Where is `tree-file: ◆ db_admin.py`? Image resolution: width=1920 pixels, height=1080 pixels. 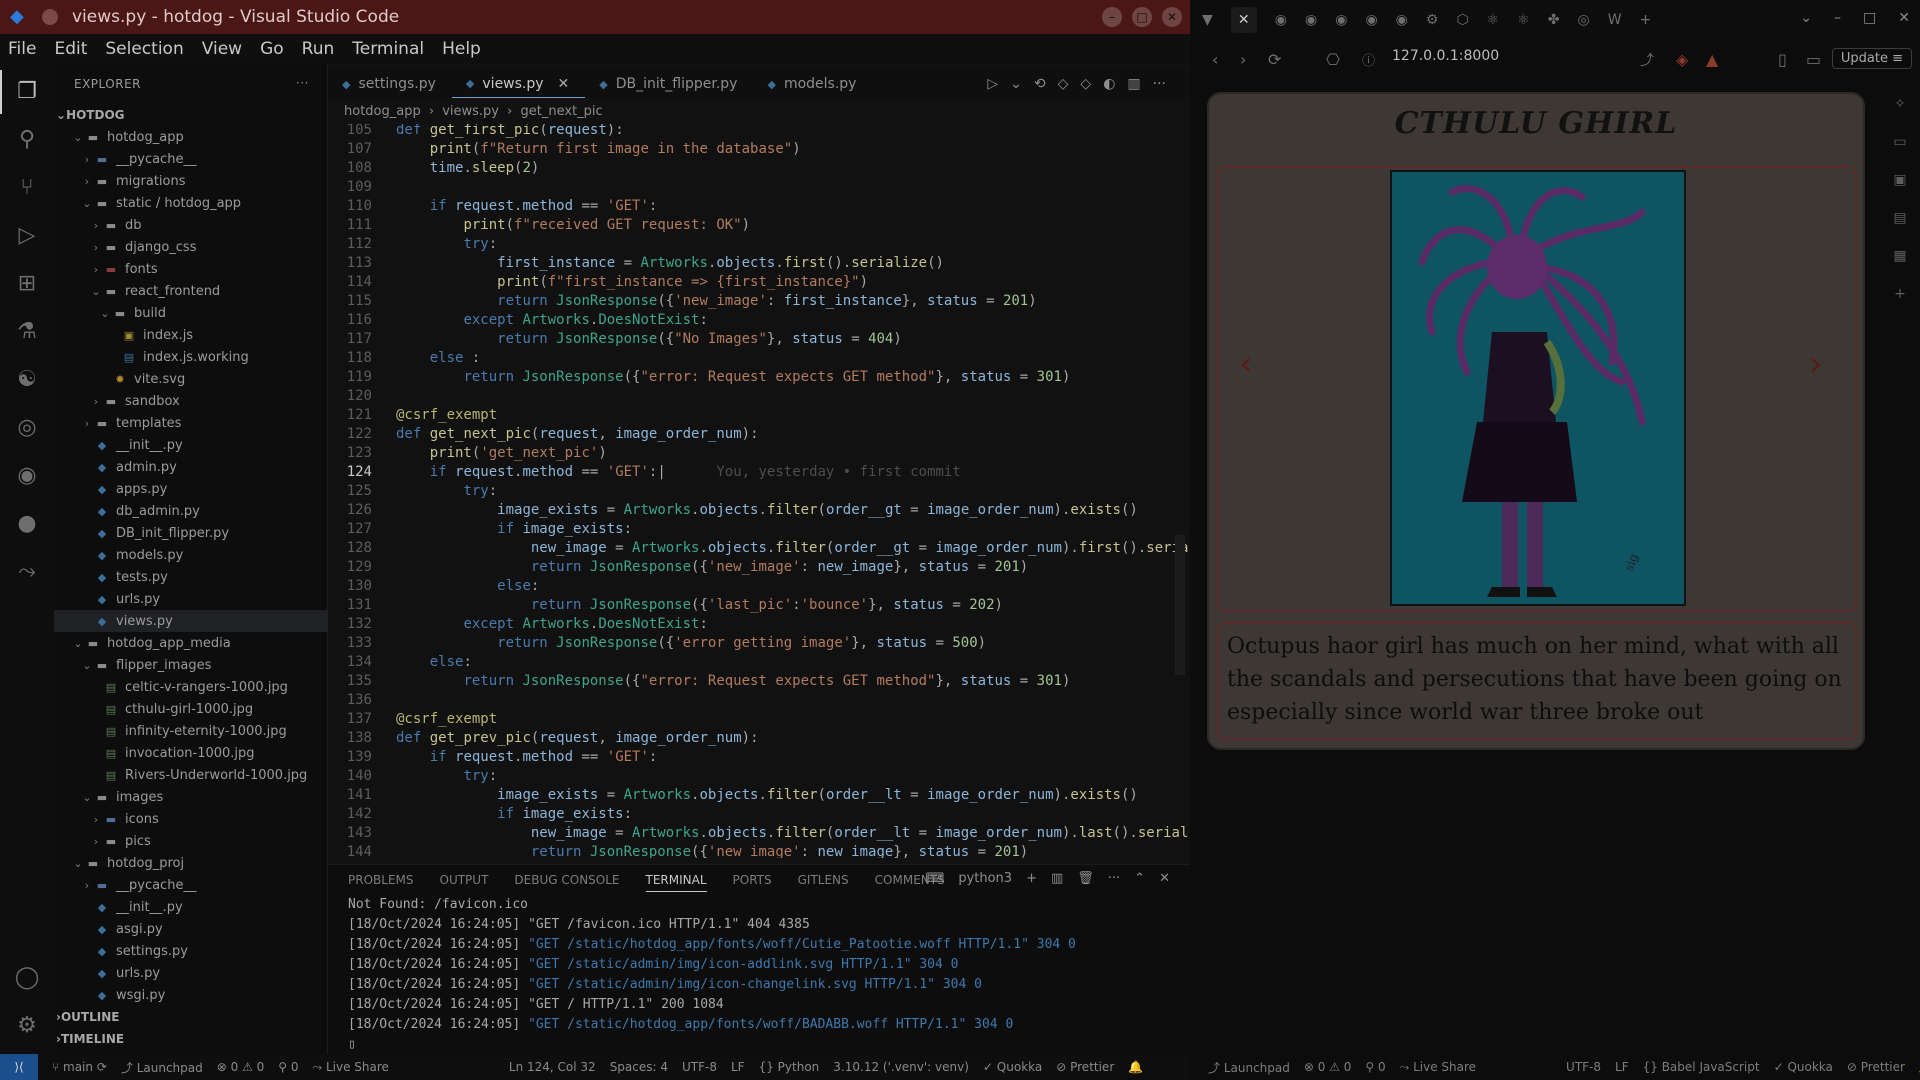 tree-file: ◆ db_admin.py is located at coordinates (191, 511).